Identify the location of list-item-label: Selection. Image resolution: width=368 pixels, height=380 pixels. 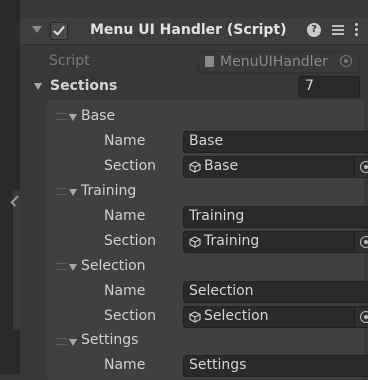
(113, 266).